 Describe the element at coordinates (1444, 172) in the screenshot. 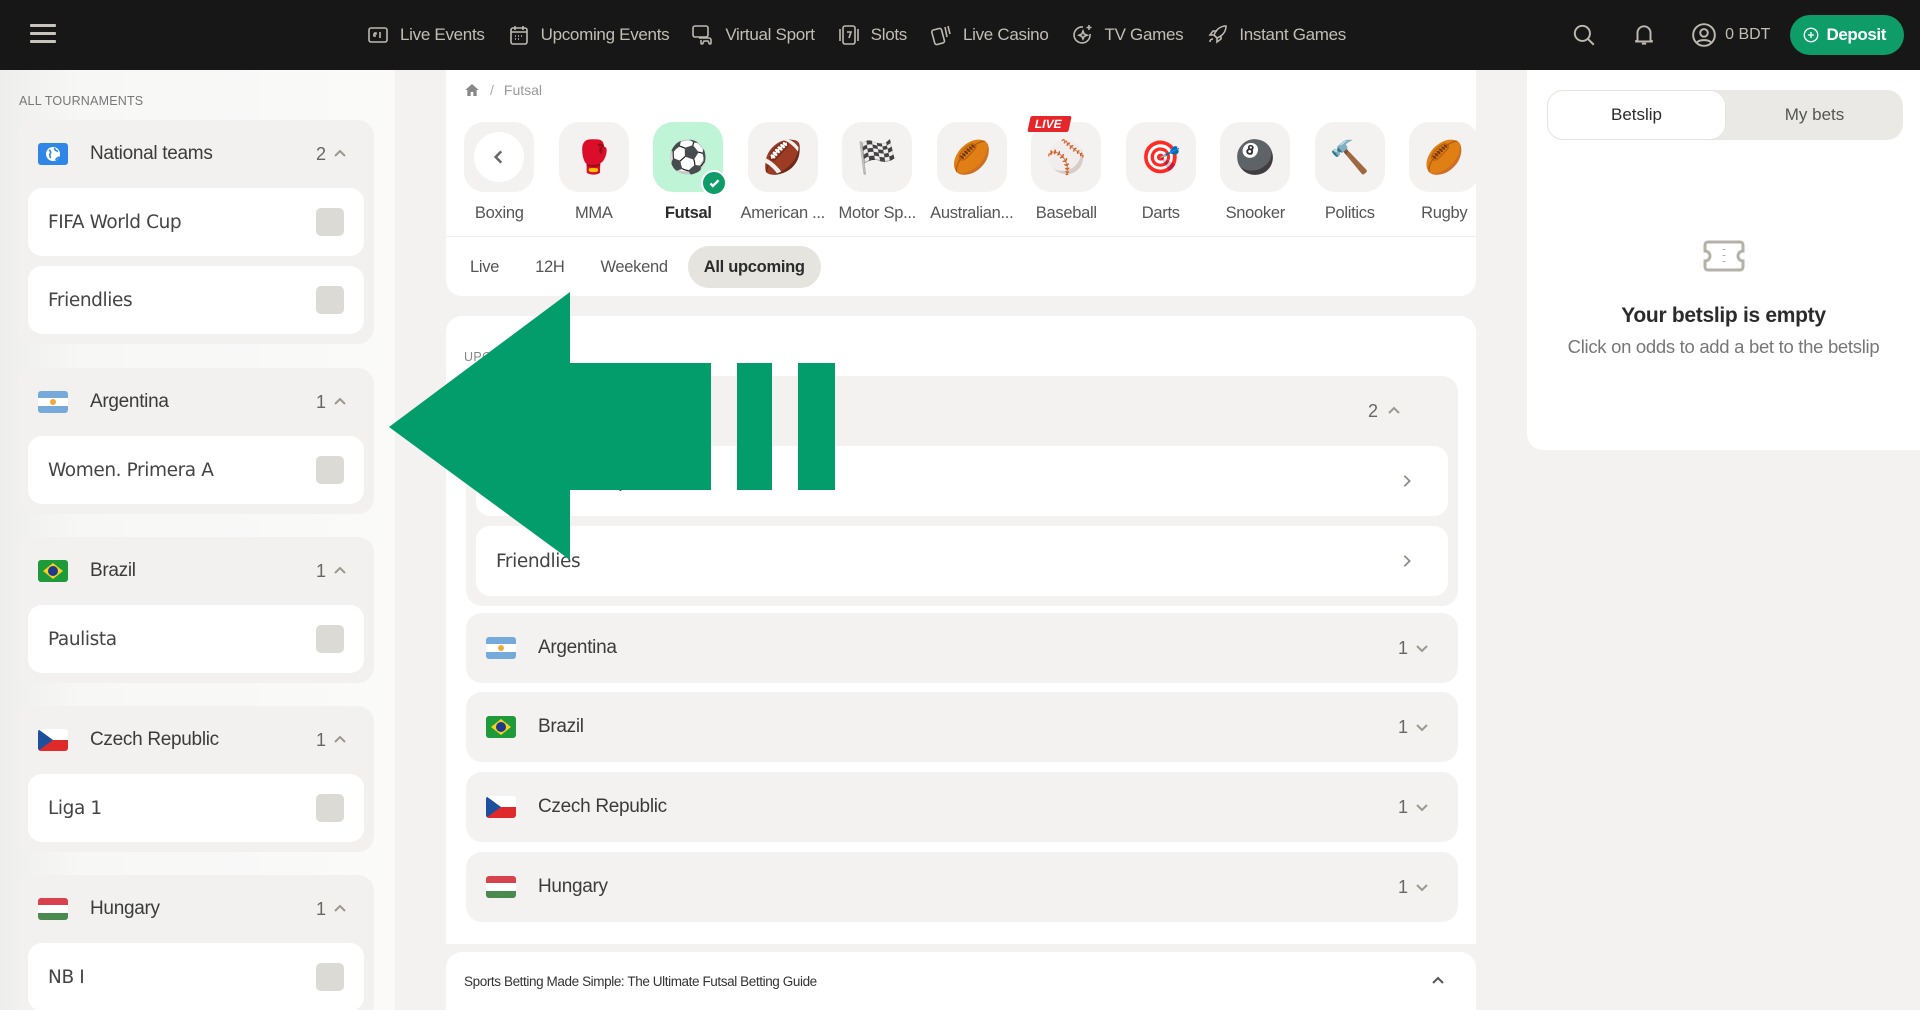

I see `sport-tile-rugby: 🏉 Rugby` at that location.